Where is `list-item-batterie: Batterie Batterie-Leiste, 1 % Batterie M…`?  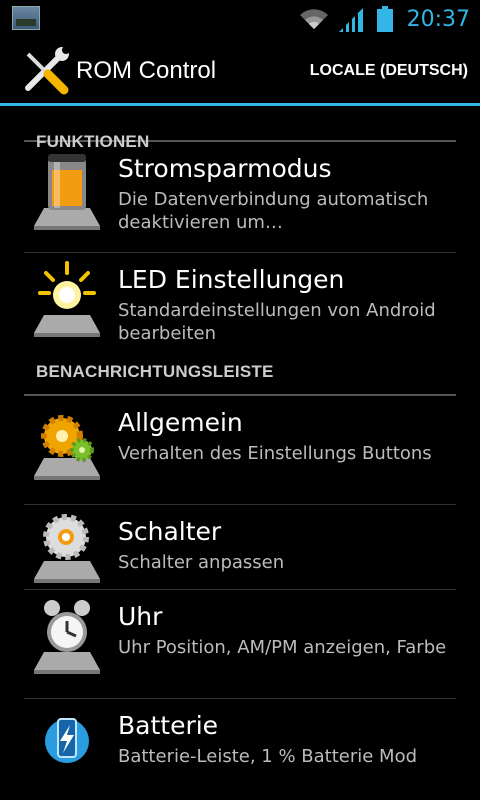 list-item-batterie: Batterie Batterie-Leiste, 1 % Batterie M… is located at coordinates (240, 739).